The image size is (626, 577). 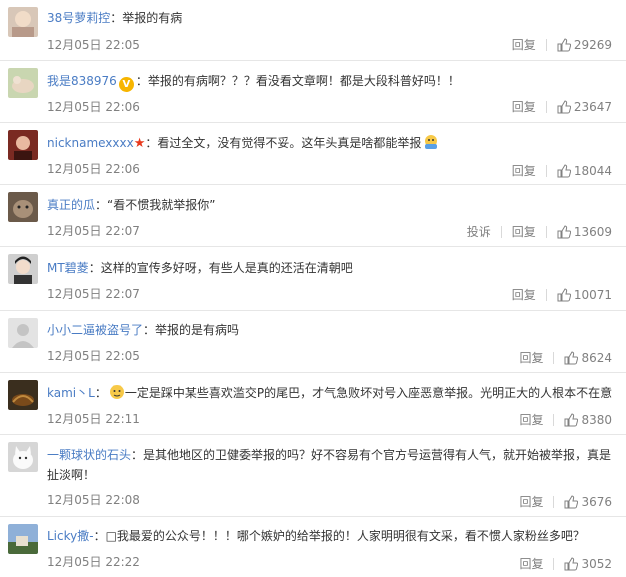 I want to click on timestamp: 12月05日 22:08, so click(x=93, y=500).